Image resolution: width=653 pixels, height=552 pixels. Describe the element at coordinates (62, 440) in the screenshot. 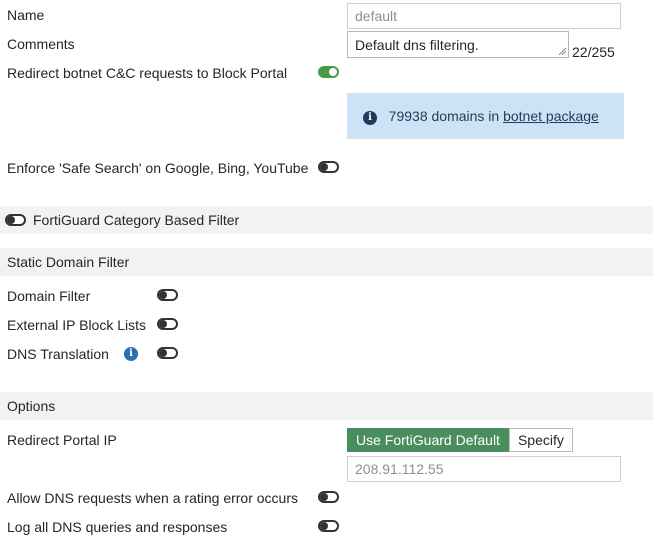

I see `redirect-portal-ip-label: Redirect Portal IP` at that location.